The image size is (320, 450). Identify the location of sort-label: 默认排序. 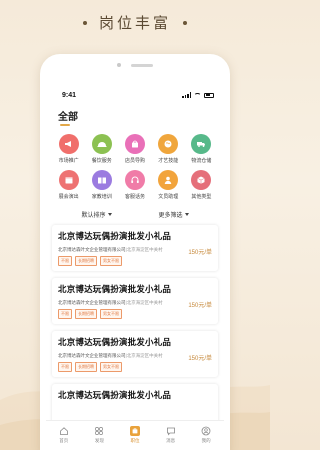
(93, 216).